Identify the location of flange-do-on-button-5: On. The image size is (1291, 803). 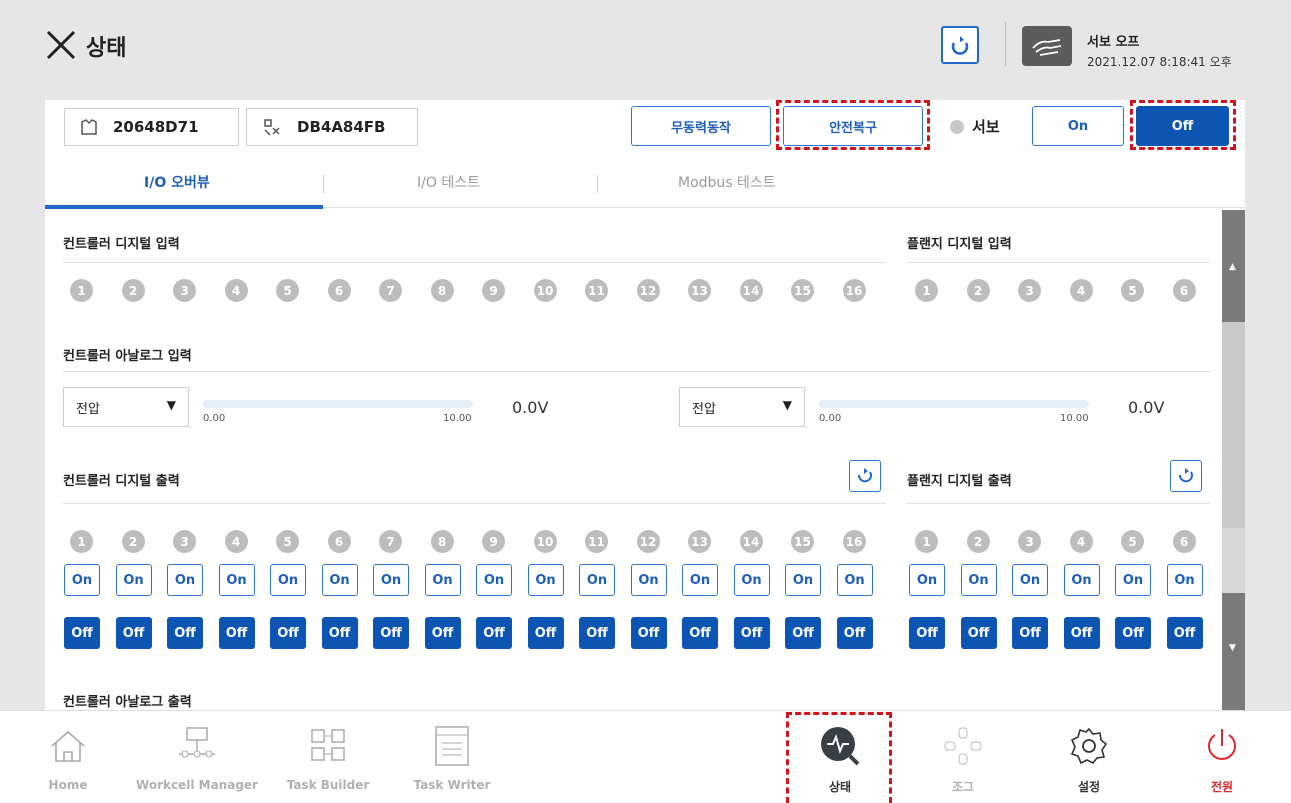
(1133, 580).